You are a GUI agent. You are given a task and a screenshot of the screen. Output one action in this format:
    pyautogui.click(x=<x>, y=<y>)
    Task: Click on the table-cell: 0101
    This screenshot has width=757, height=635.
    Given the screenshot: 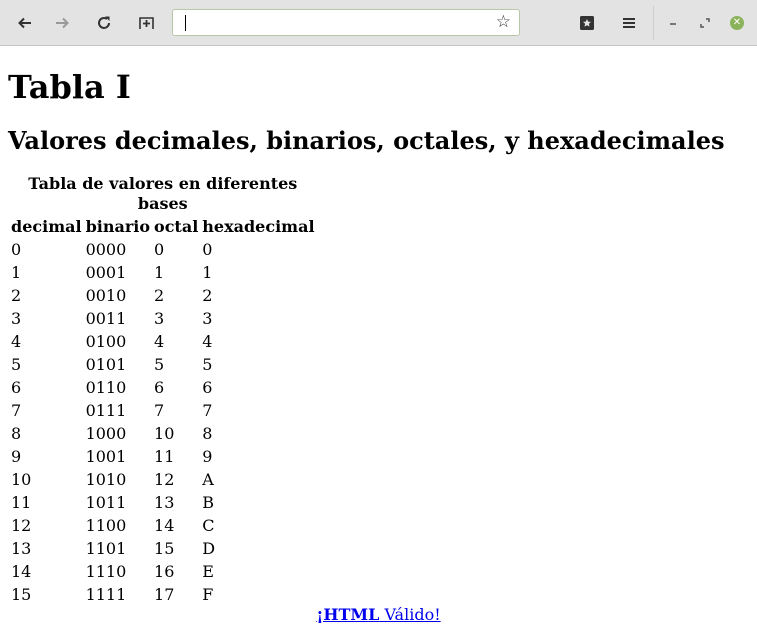 What is the action you would take?
    pyautogui.click(x=106, y=364)
    